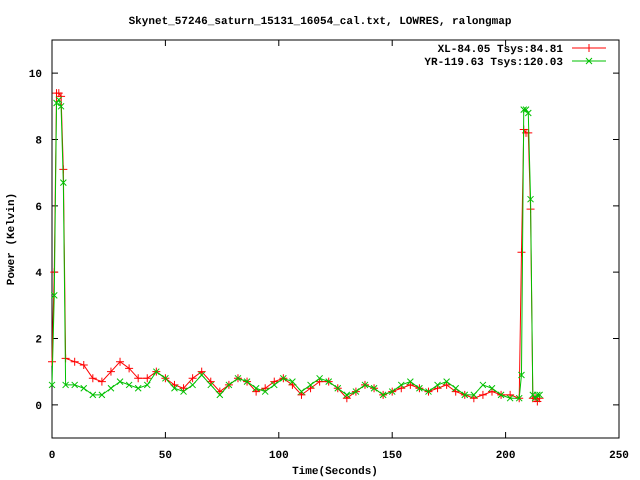  I want to click on x-tick-label: 200, so click(506, 456).